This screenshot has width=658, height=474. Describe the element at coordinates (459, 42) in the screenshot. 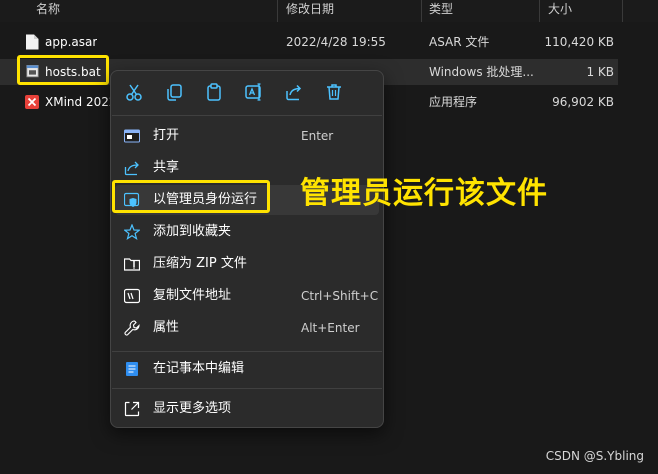

I see `file-type: ASAR 文件` at that location.